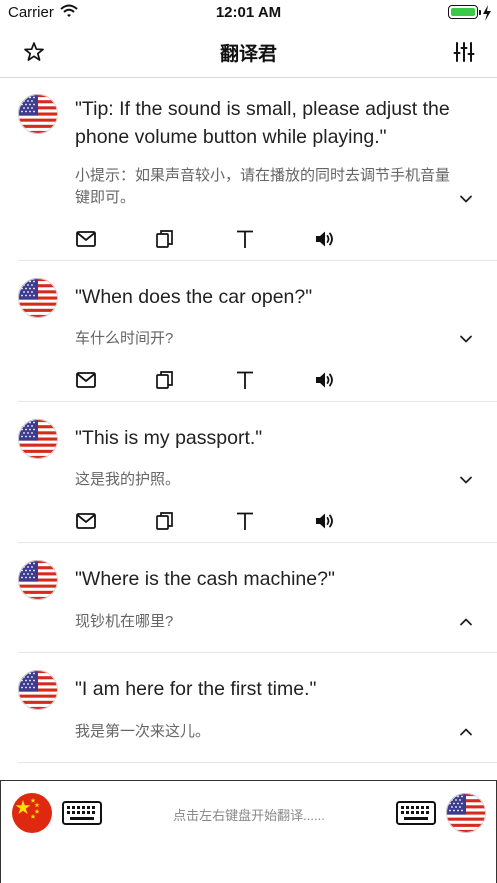 This screenshot has height=883, width=497. What do you see at coordinates (196, 689) in the screenshot?
I see `source-text: "I am here for the first time."` at bounding box center [196, 689].